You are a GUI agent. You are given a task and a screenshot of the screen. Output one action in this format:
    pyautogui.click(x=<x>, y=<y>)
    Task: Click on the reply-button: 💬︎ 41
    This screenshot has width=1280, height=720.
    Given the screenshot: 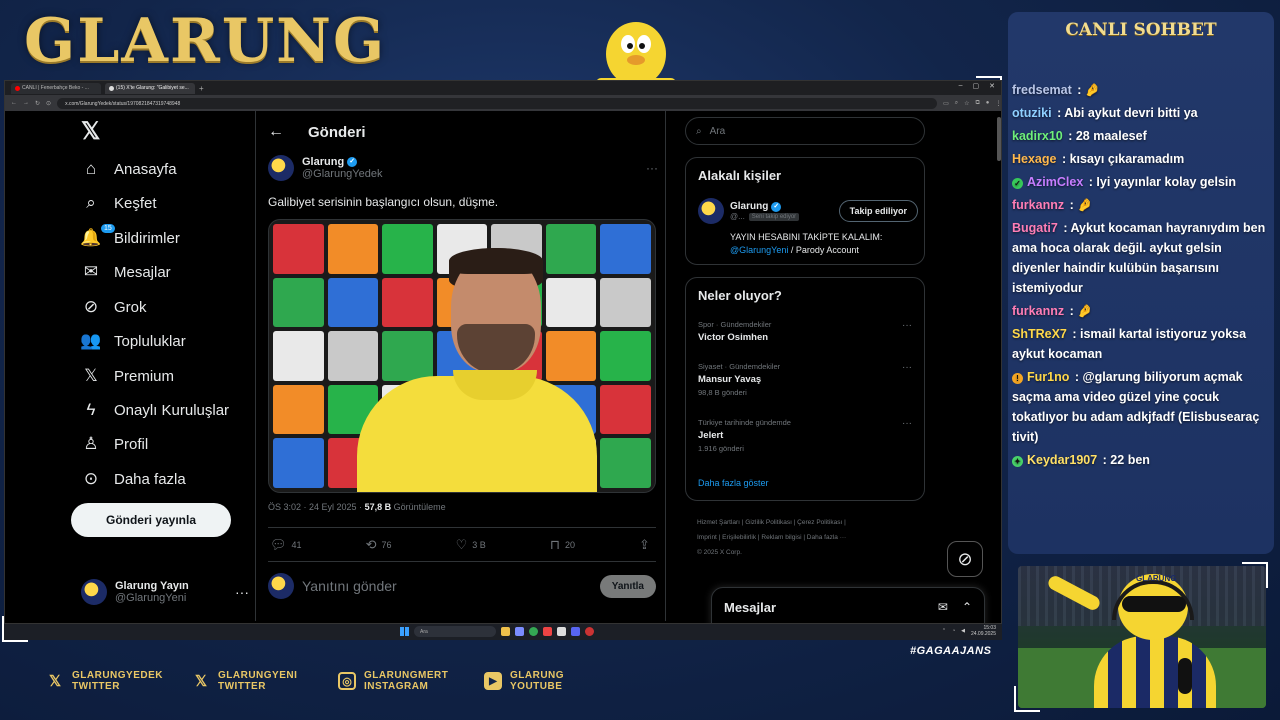 What is the action you would take?
    pyautogui.click(x=286, y=545)
    